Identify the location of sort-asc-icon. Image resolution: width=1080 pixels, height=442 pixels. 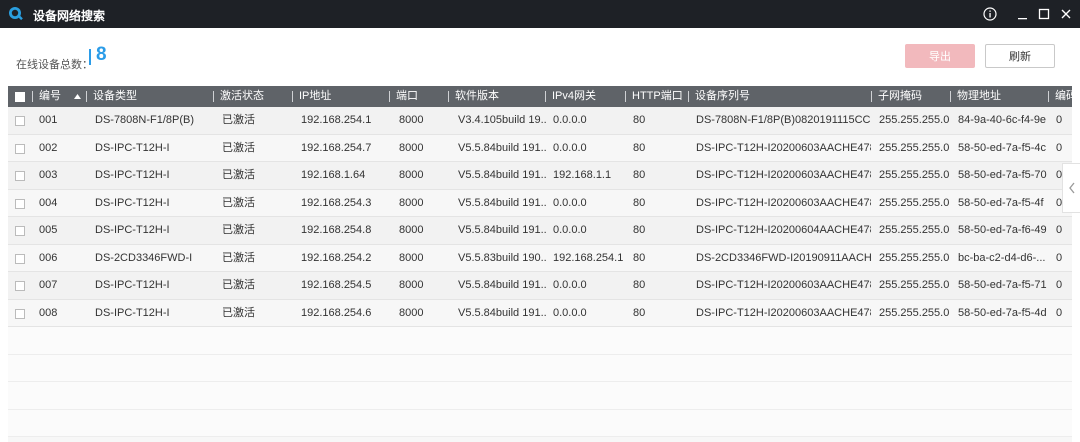
(77, 96).